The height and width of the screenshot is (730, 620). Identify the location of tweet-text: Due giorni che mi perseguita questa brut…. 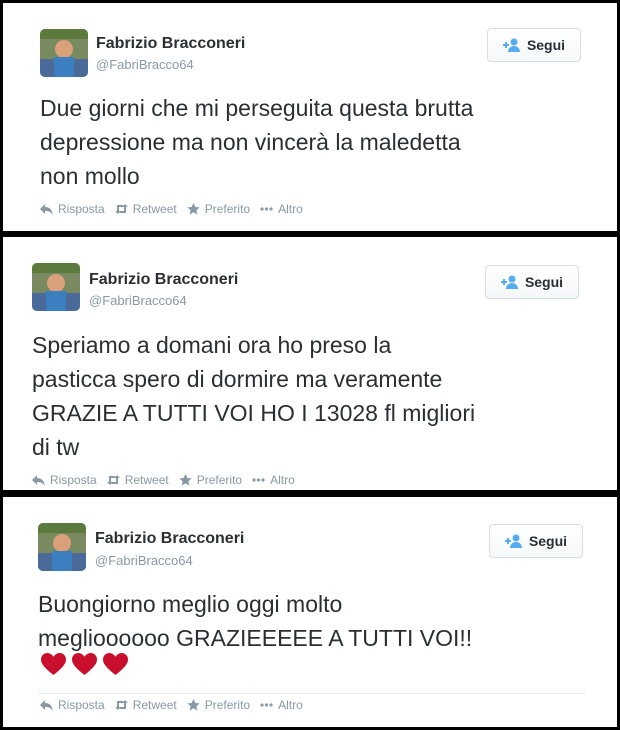
(257, 142).